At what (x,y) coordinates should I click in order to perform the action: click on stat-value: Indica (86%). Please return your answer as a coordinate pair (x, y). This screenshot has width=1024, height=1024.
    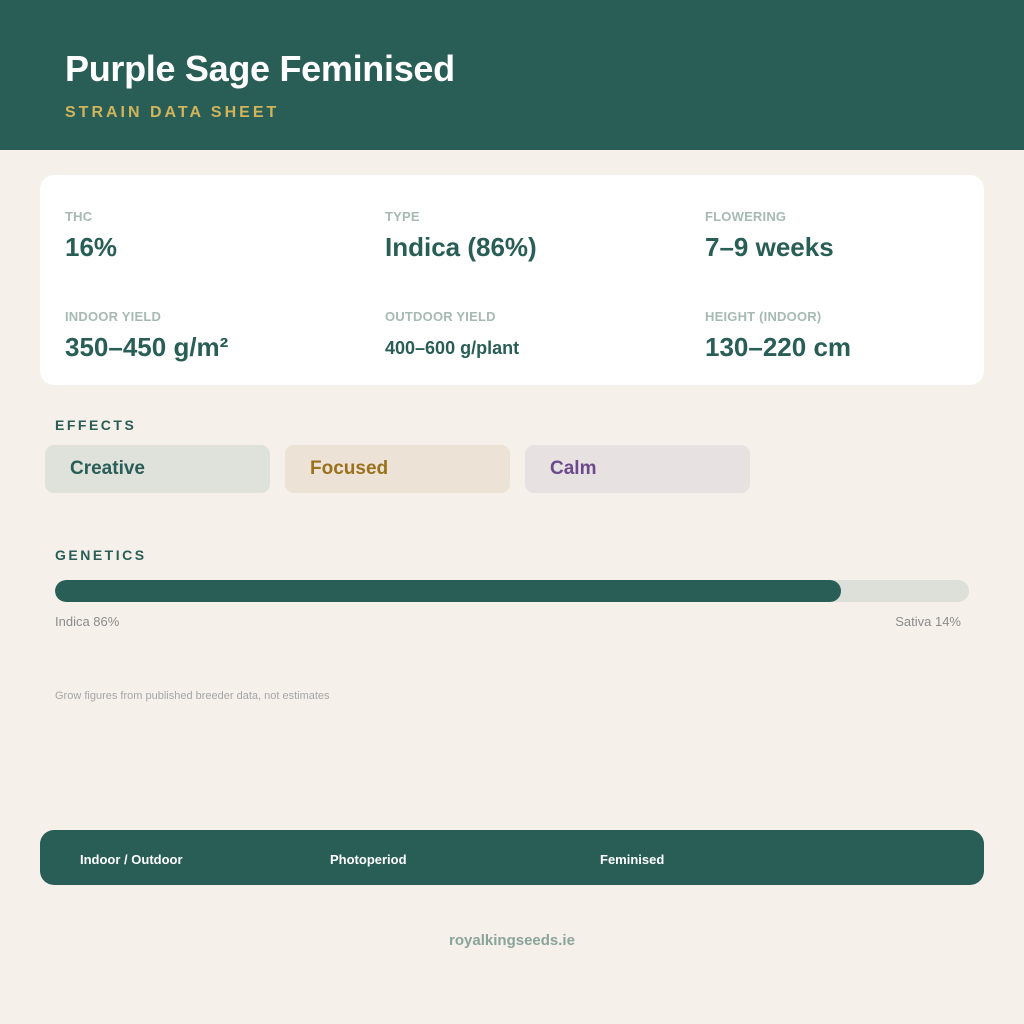
    Looking at the image, I should click on (461, 247).